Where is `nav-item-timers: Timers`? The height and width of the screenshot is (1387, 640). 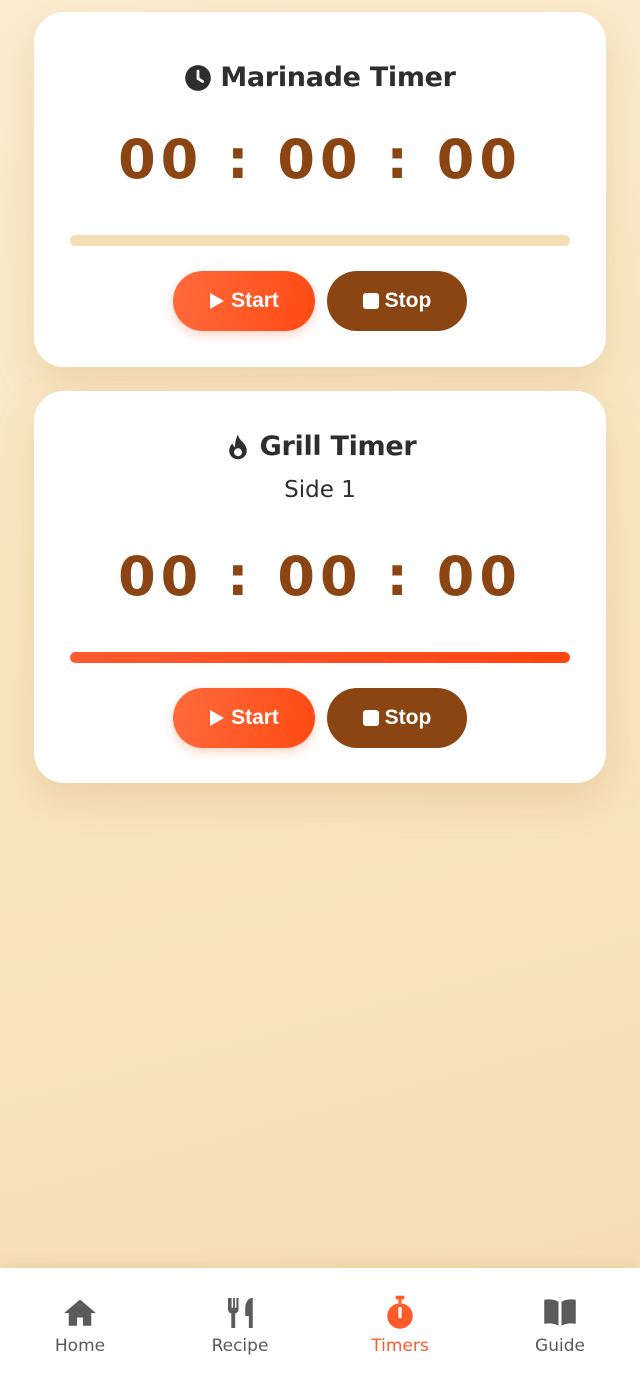 nav-item-timers: Timers is located at coordinates (400, 1327).